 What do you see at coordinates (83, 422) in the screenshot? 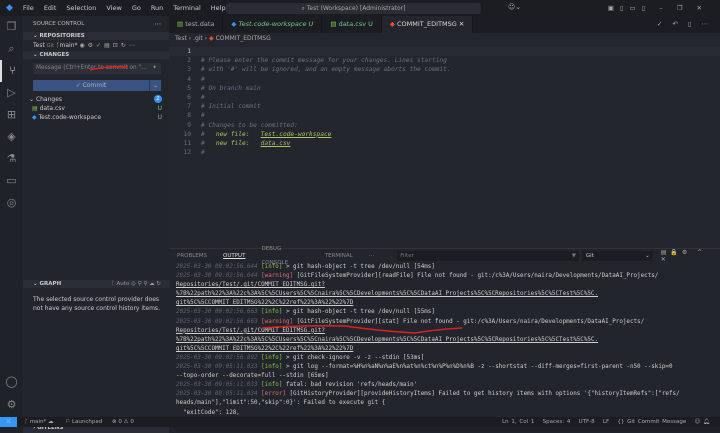
I see `launchpad-status: ⚐ Launchpad` at bounding box center [83, 422].